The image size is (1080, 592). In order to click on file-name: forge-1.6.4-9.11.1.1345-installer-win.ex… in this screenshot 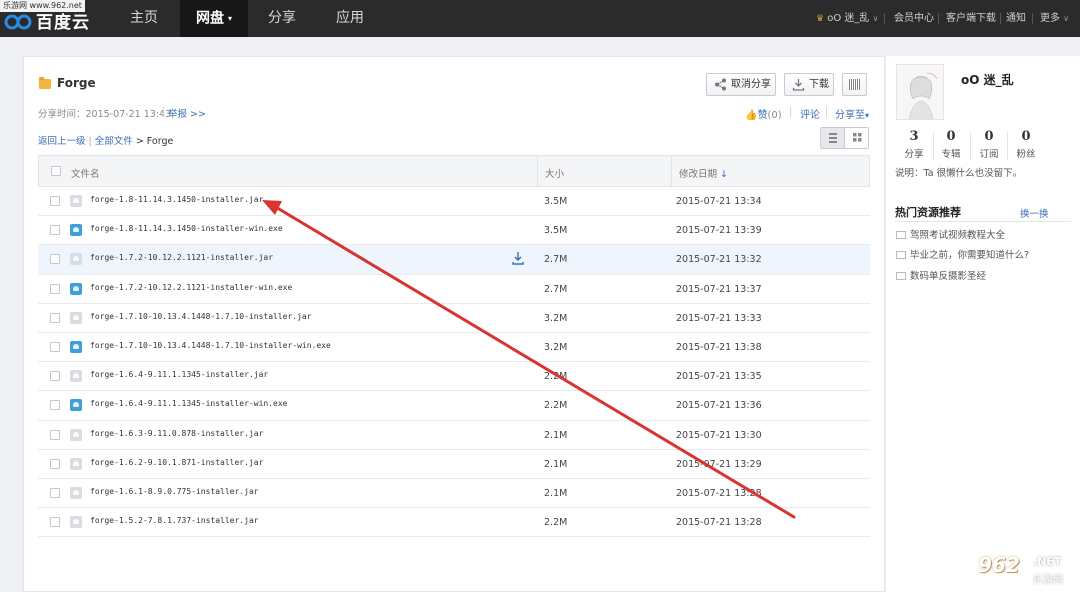, I will do `click(188, 403)`.